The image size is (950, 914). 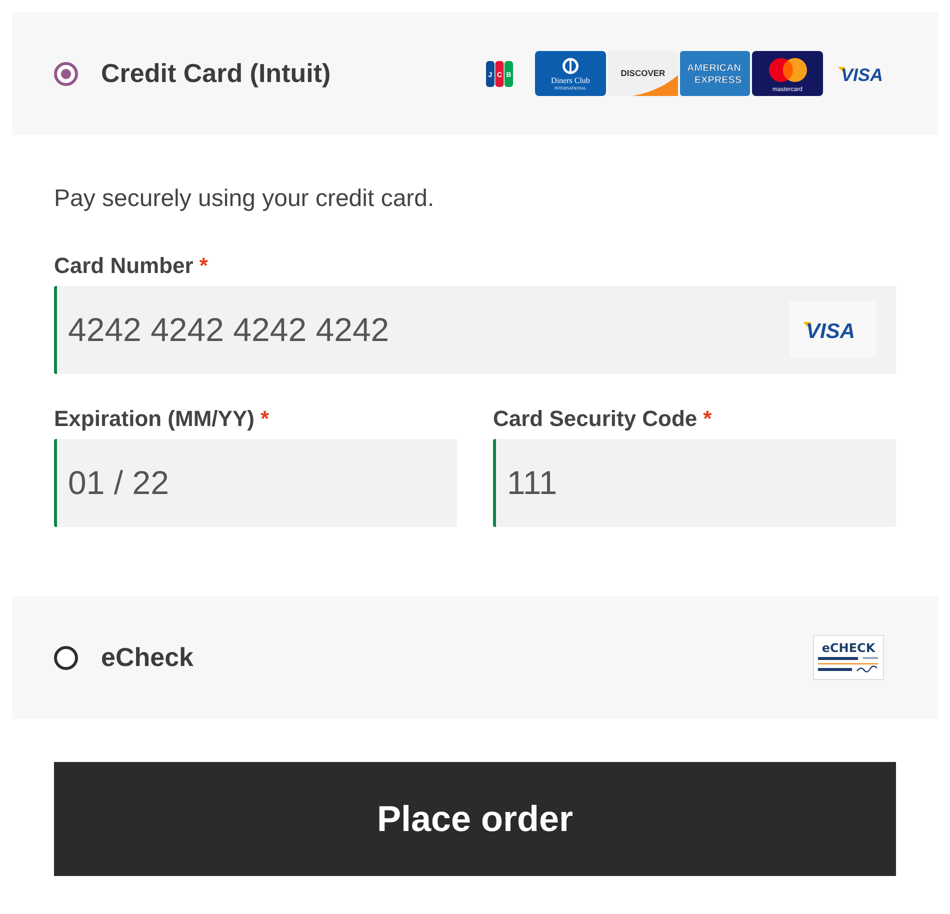 What do you see at coordinates (147, 657) in the screenshot?
I see `payment-method-label: eCheck` at bounding box center [147, 657].